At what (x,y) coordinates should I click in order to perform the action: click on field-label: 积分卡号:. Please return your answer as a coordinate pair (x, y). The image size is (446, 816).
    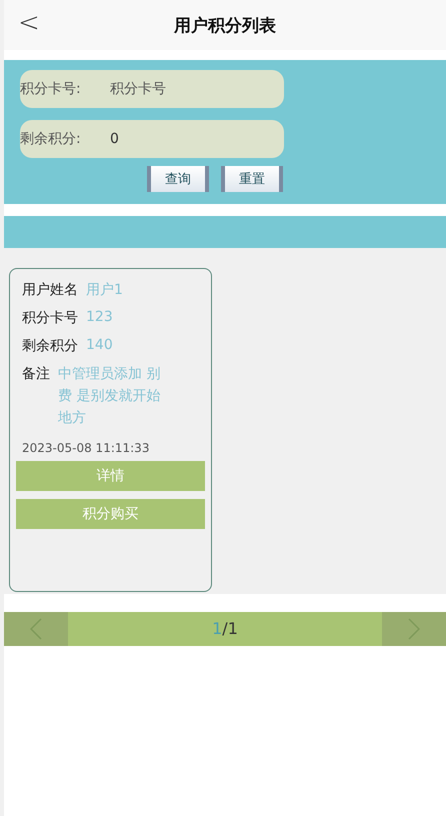
    Looking at the image, I should click on (51, 89).